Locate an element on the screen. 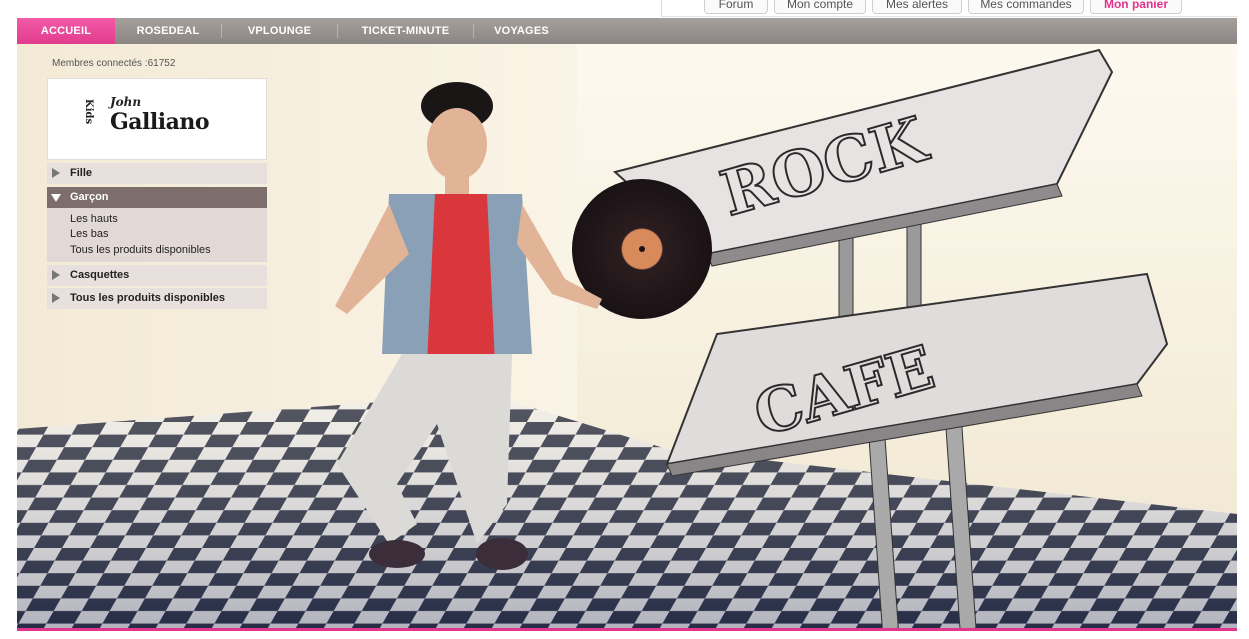  my-cart-link: Mon panier is located at coordinates (1136, 7).